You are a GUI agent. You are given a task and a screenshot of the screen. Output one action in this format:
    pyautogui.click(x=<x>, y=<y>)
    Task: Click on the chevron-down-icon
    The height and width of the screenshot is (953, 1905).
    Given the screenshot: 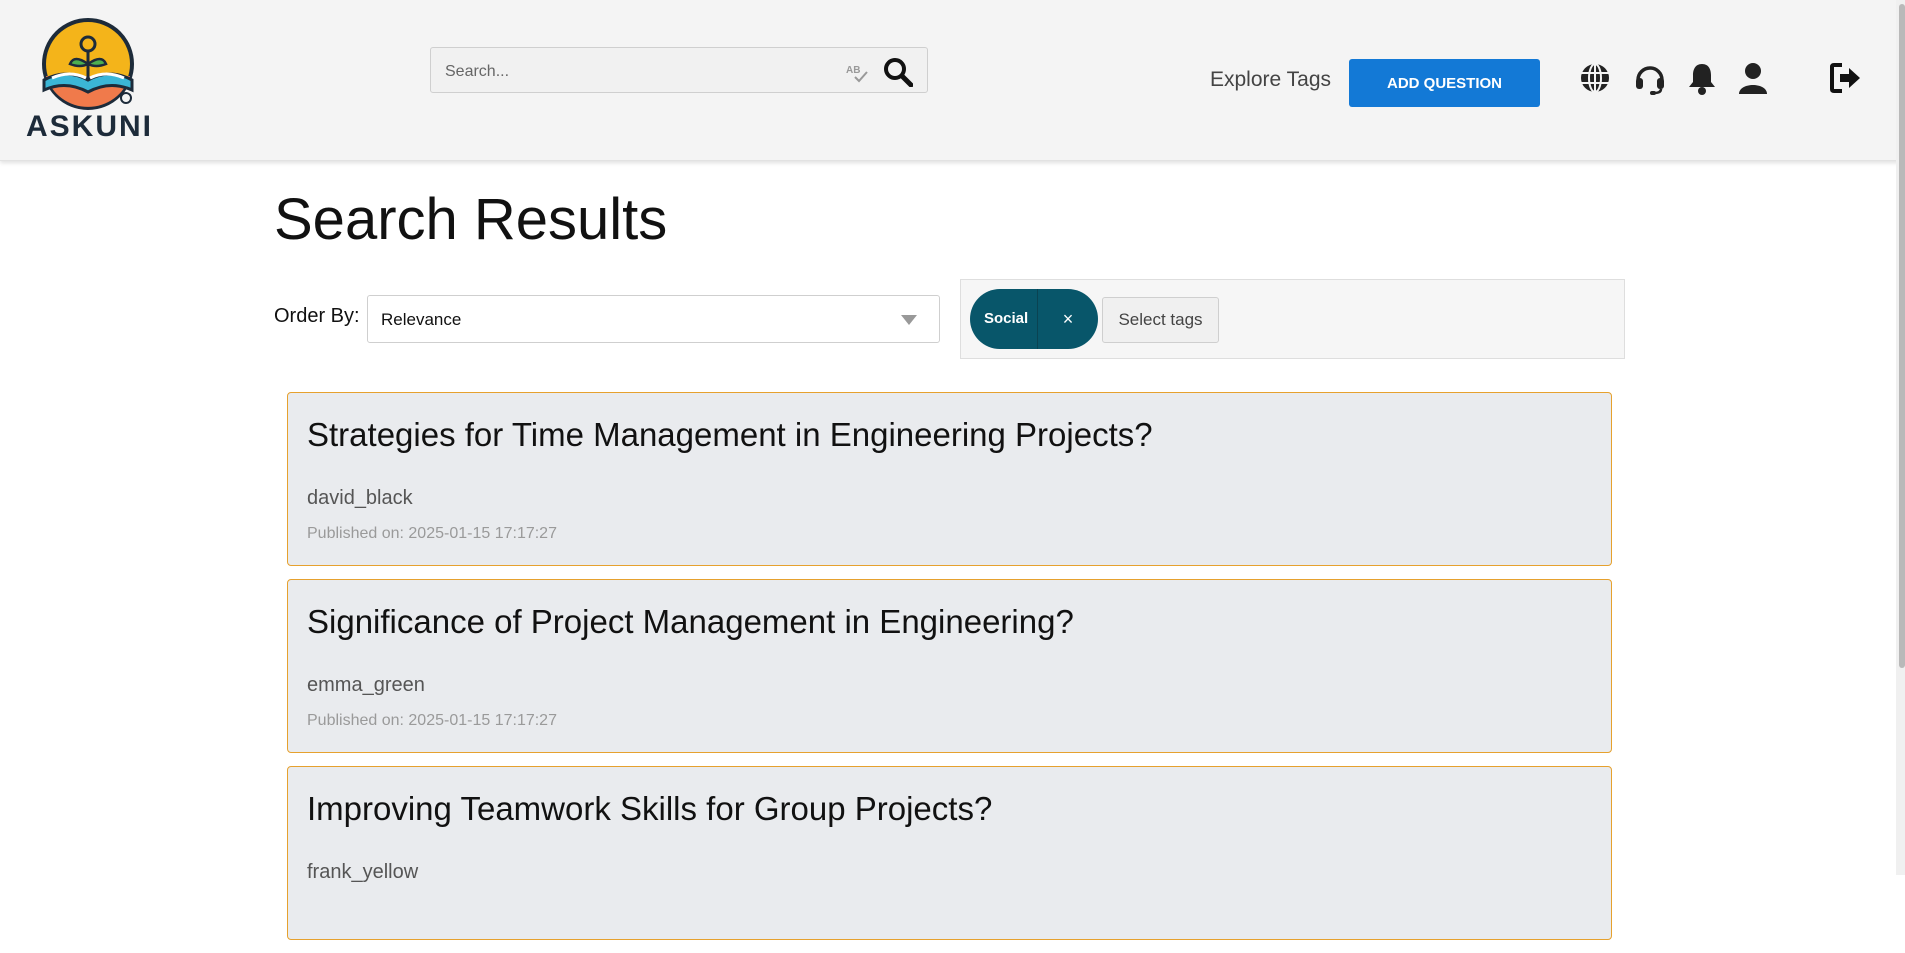 What is the action you would take?
    pyautogui.click(x=909, y=320)
    